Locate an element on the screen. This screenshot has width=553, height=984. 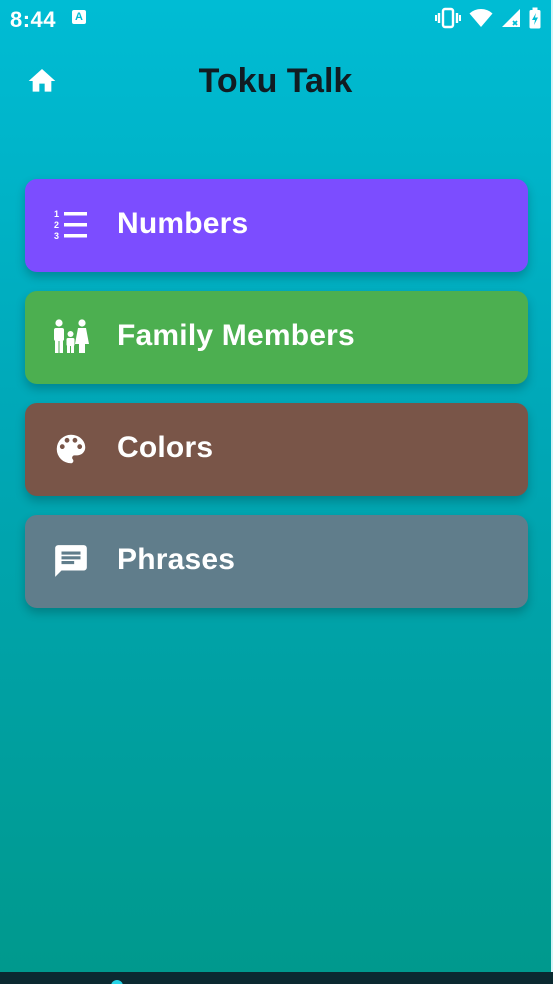
numbered-list-icon: 1 2 3 is located at coordinates (71, 225).